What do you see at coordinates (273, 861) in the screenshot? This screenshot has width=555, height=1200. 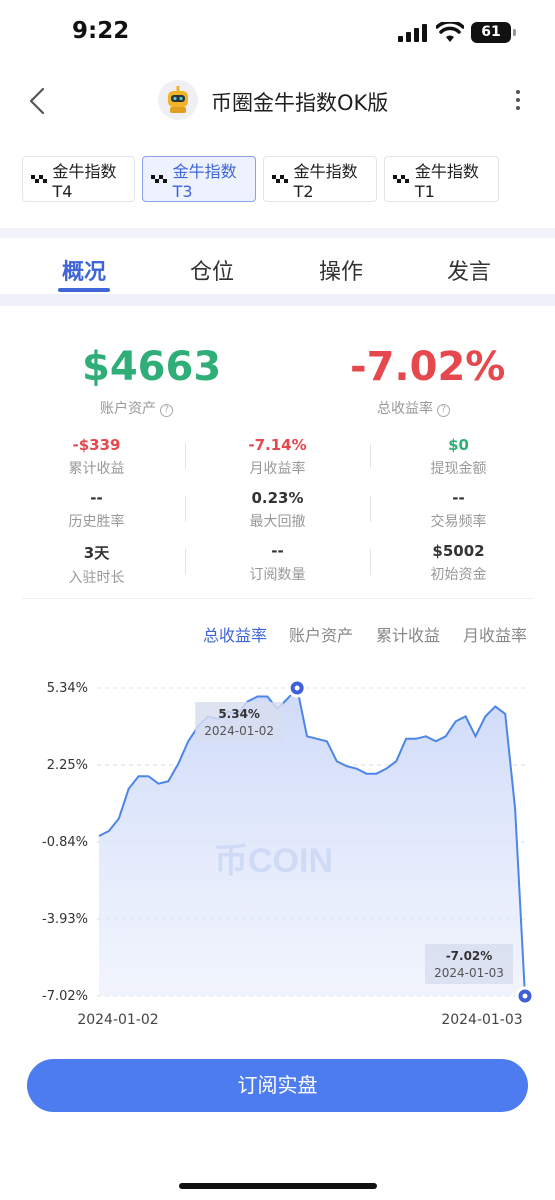 I see `chart-watermark: 币COIN` at bounding box center [273, 861].